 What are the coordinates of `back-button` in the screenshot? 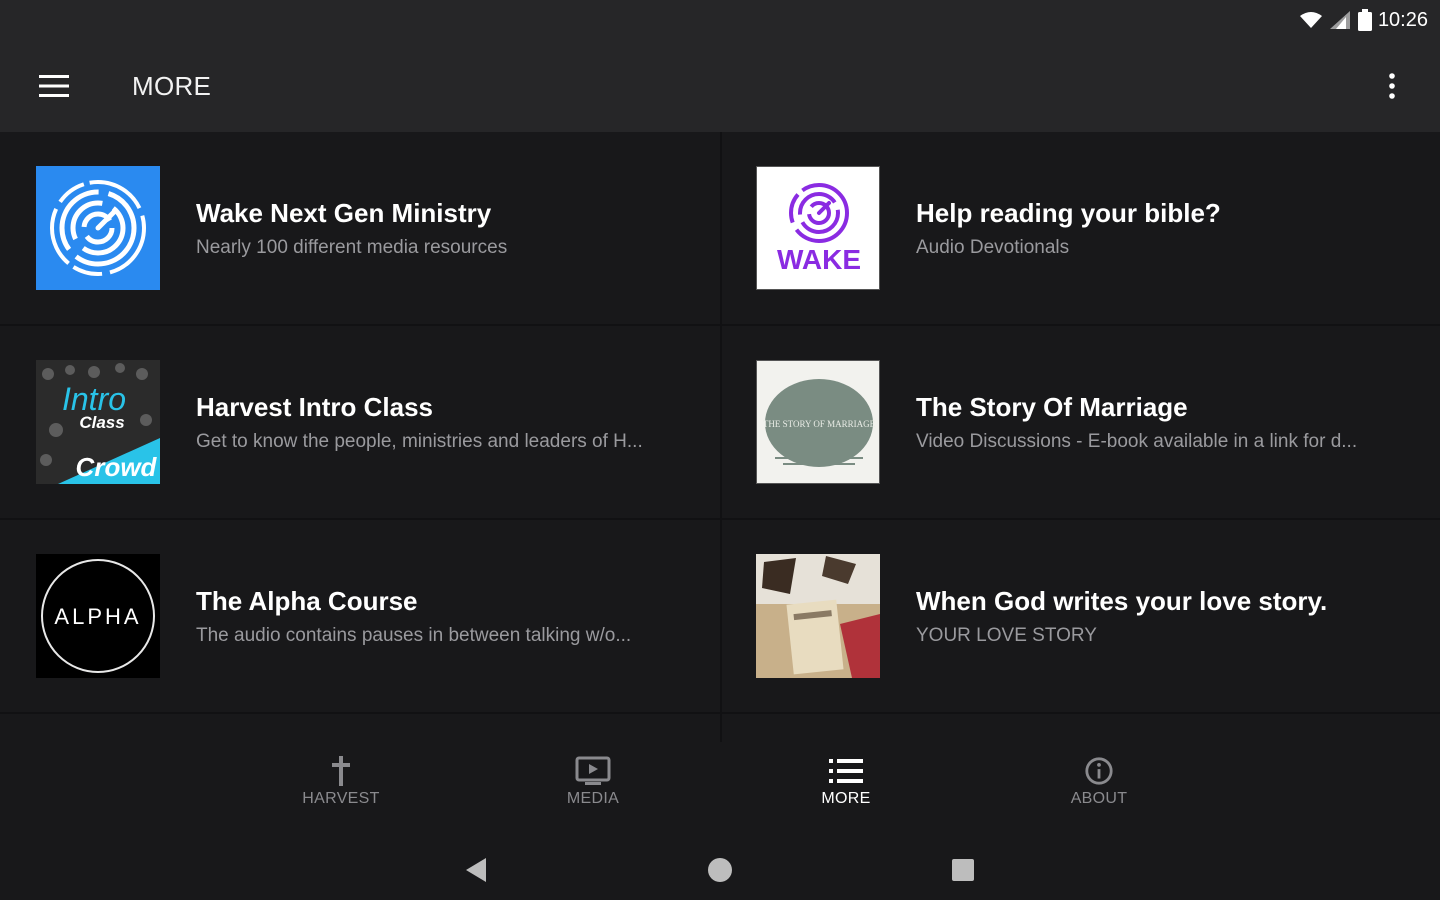 It's located at (476, 870).